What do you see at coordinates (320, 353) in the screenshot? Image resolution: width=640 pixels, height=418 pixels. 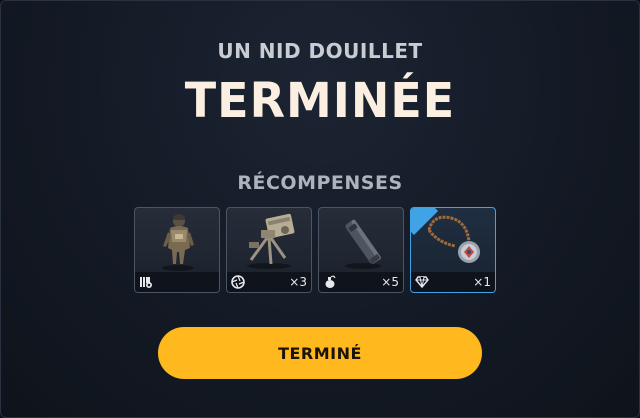 I see `done-button: TERMINÉ` at bounding box center [320, 353].